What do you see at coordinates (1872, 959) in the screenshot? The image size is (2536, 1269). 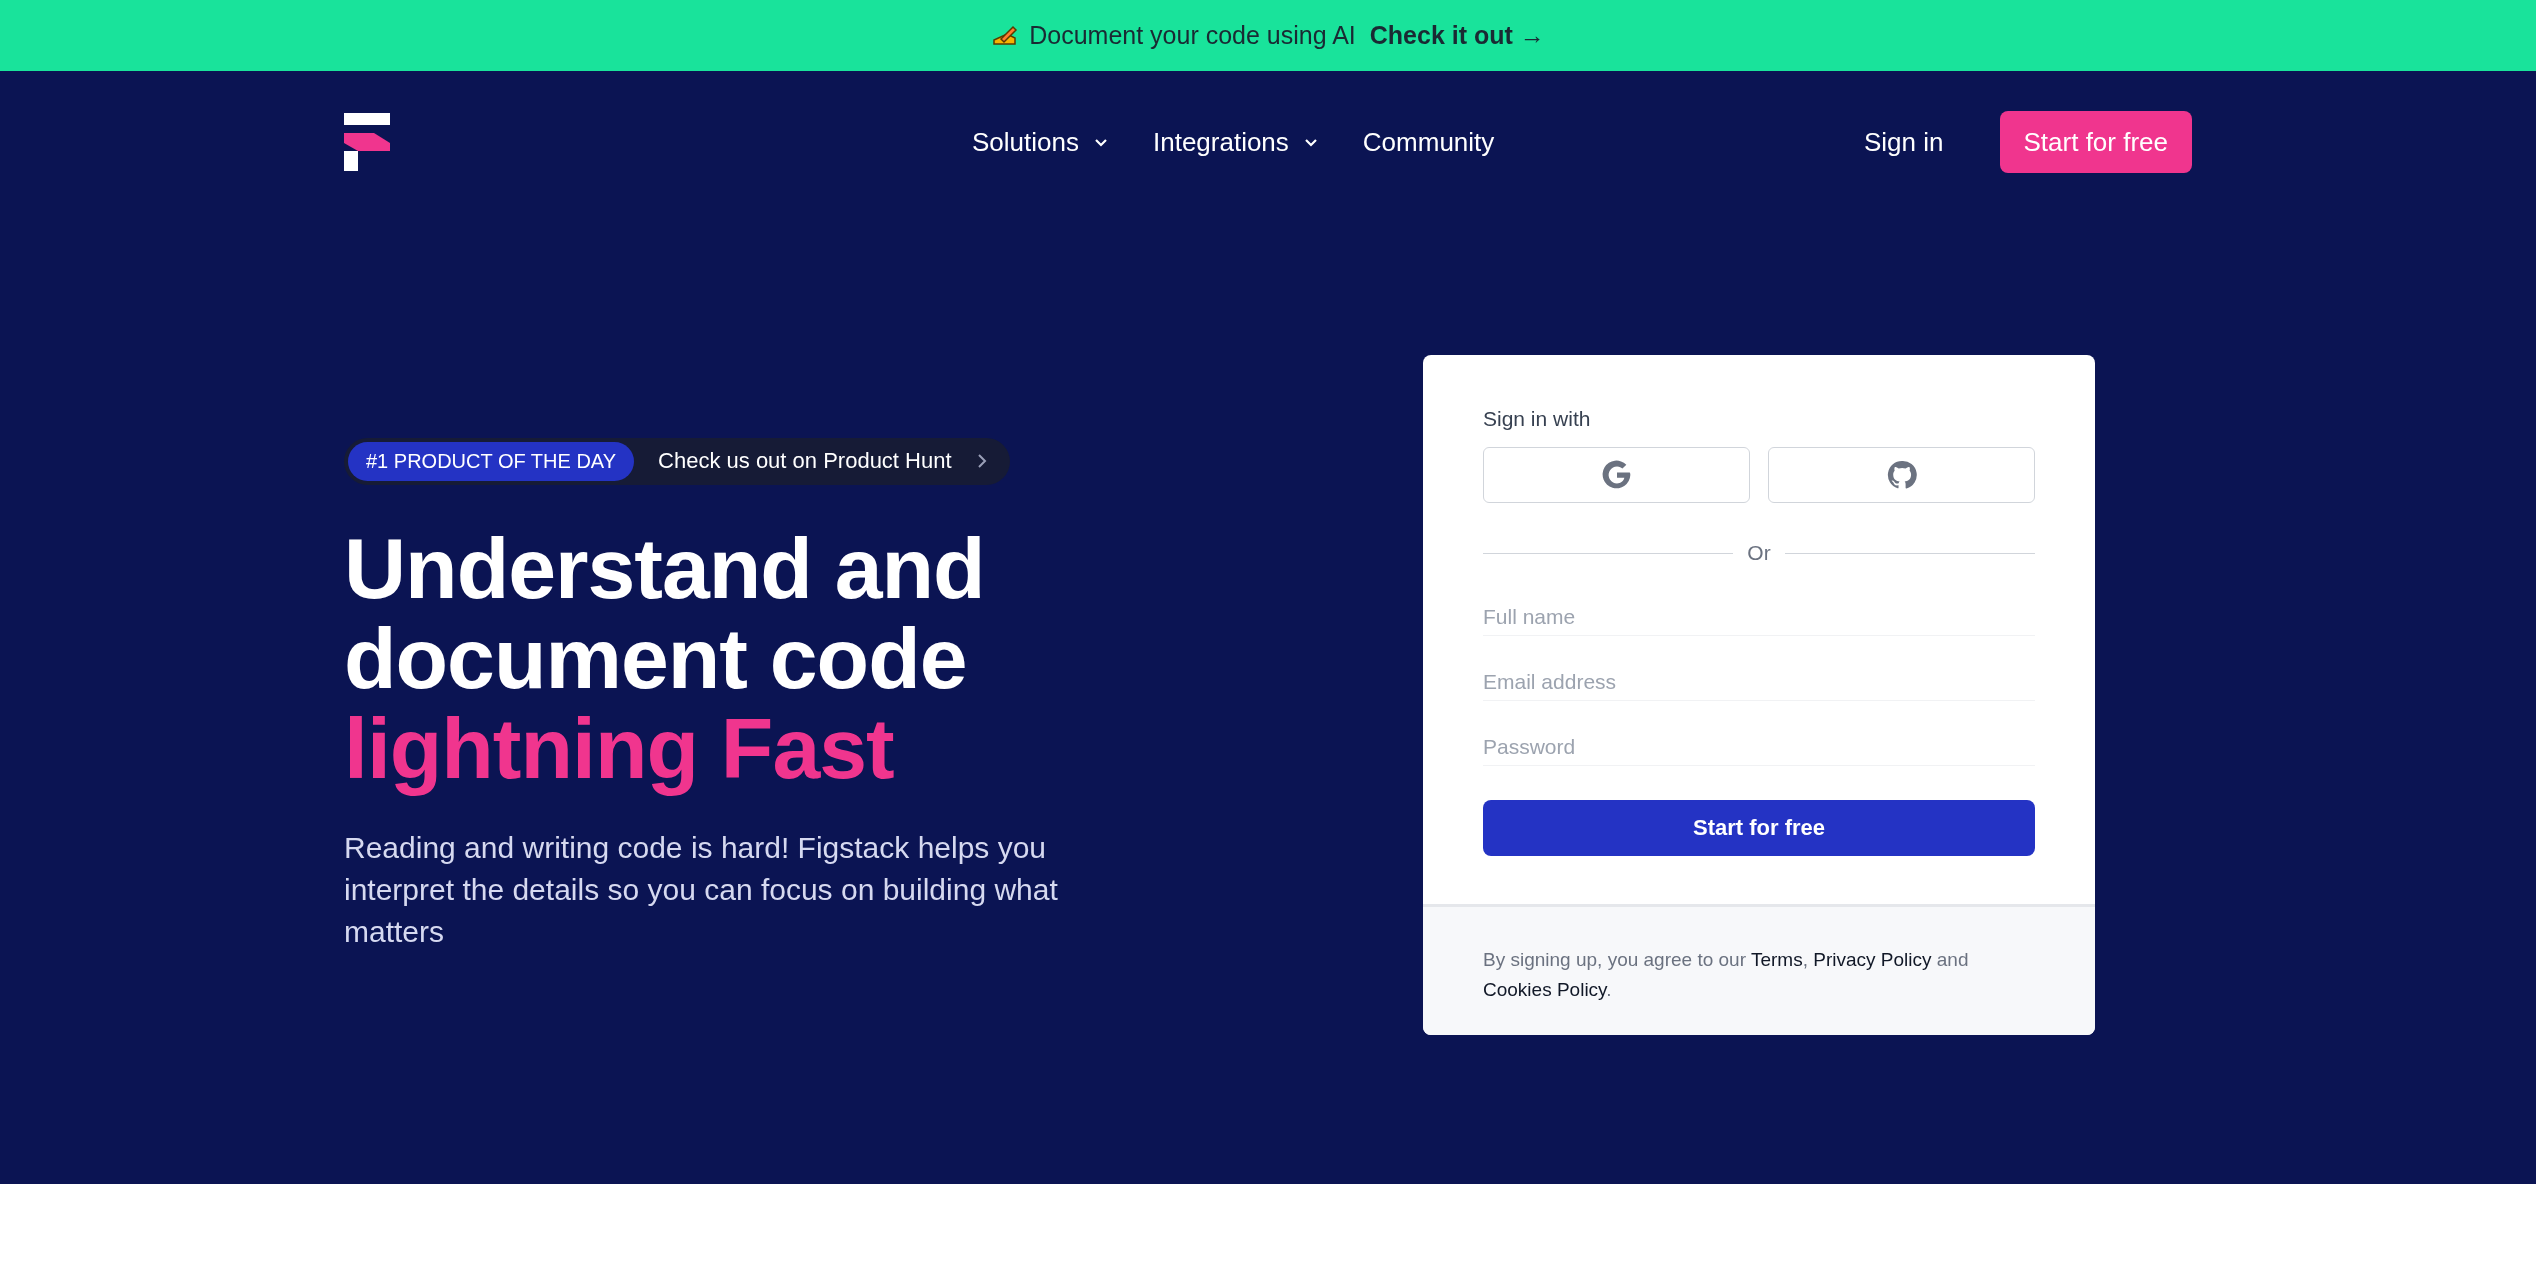 I see `policy-link: Privacy Policy` at bounding box center [1872, 959].